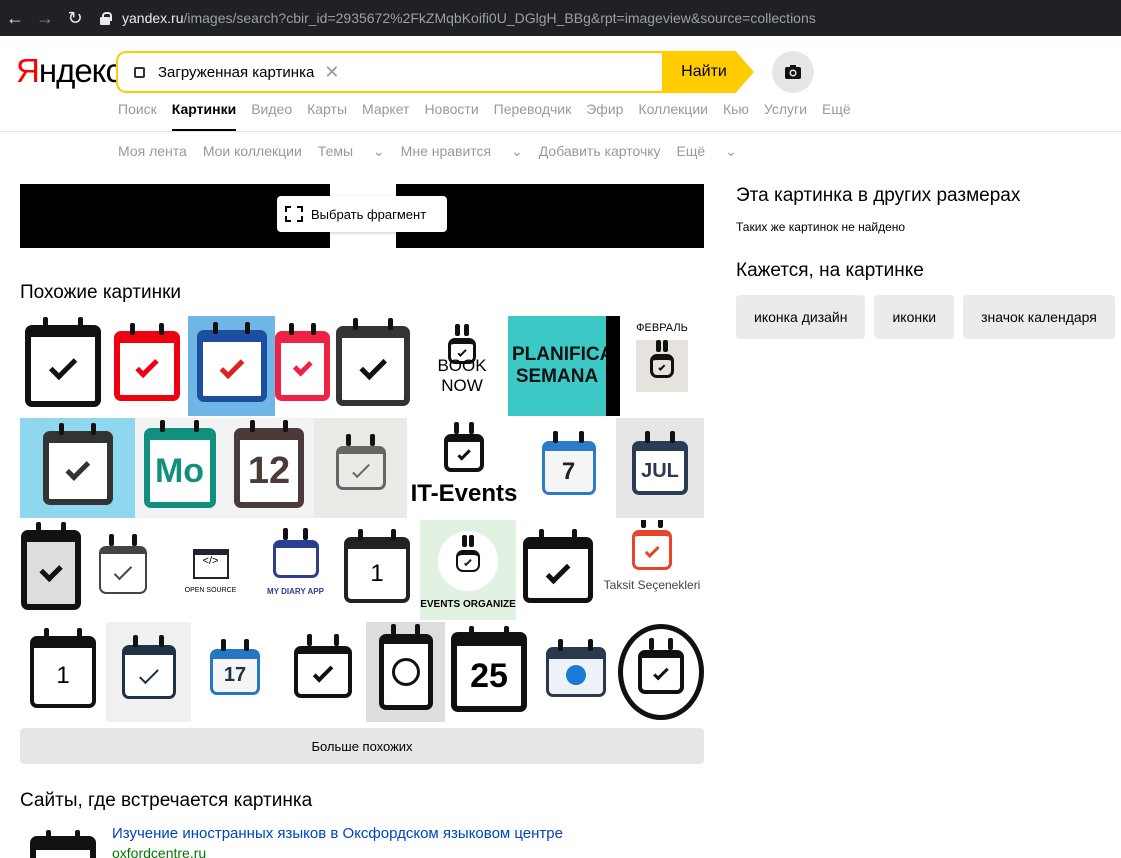  I want to click on tag-button: иконка дизайн, so click(801, 317).